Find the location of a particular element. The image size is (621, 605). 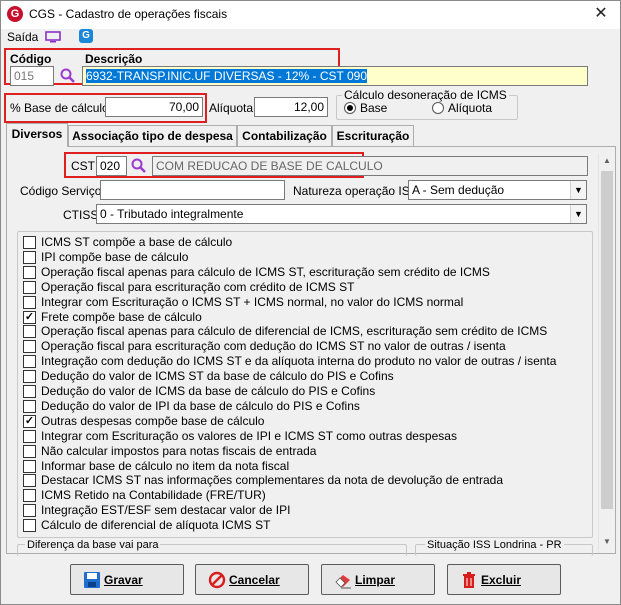

trash-icon is located at coordinates (469, 580).